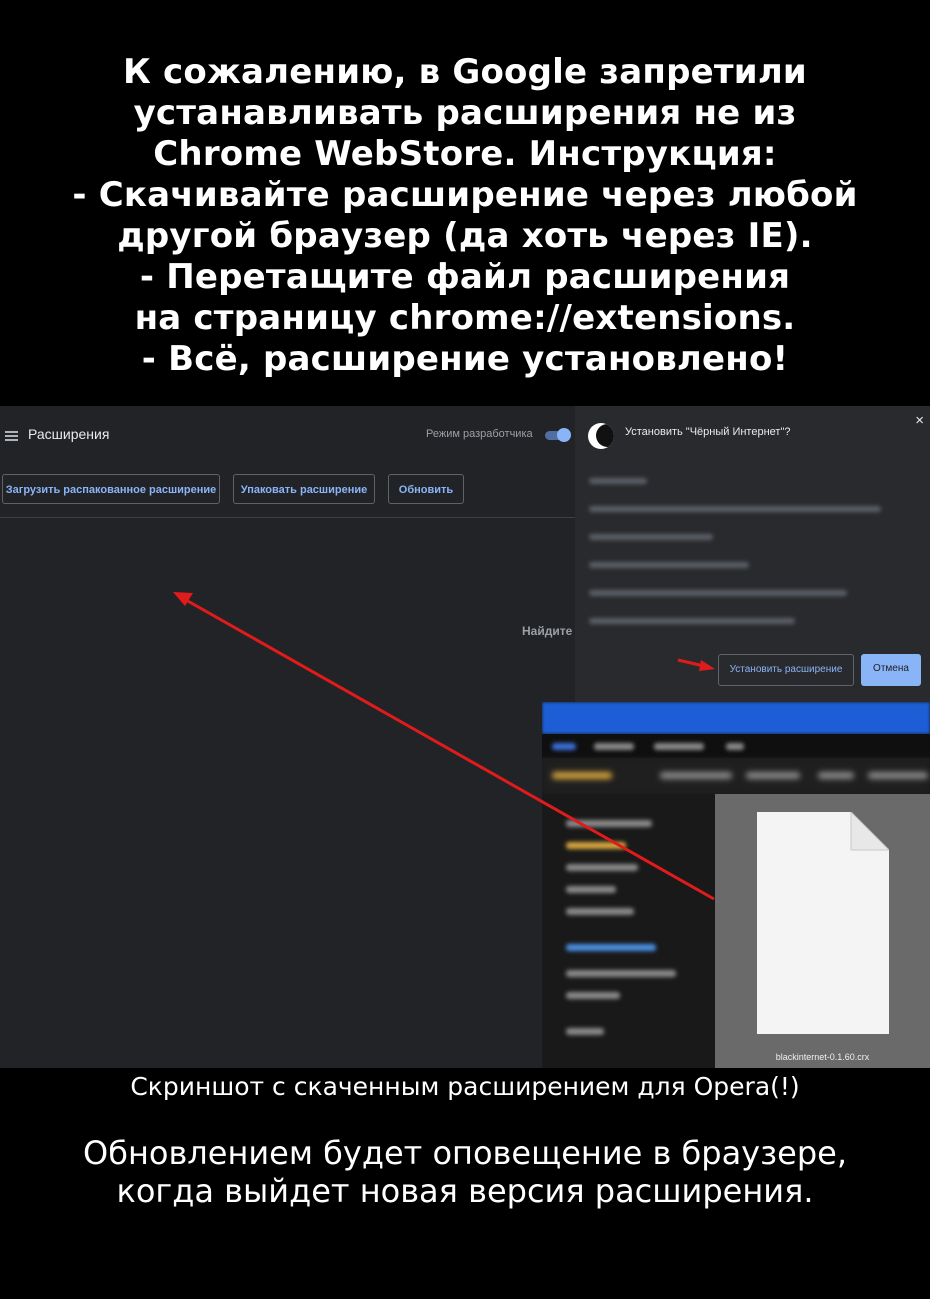  What do you see at coordinates (304, 489) in the screenshot?
I see `pack-extension-button: Упаковать расширение` at bounding box center [304, 489].